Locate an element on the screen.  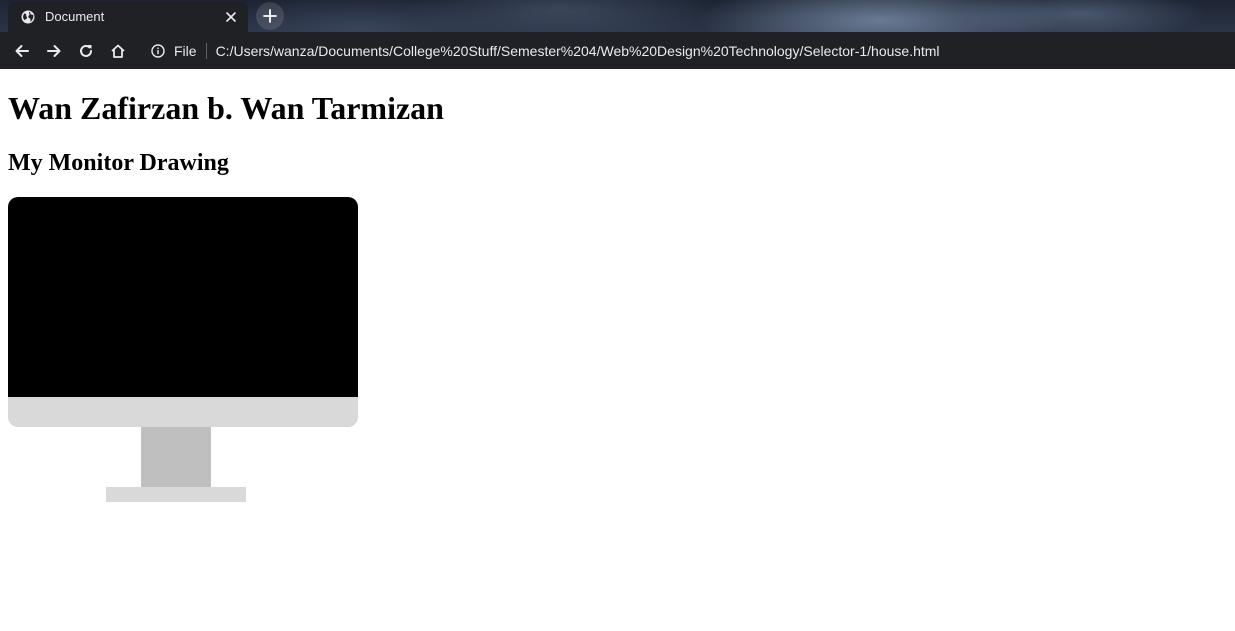
tab-title: Document is located at coordinates (75, 16).